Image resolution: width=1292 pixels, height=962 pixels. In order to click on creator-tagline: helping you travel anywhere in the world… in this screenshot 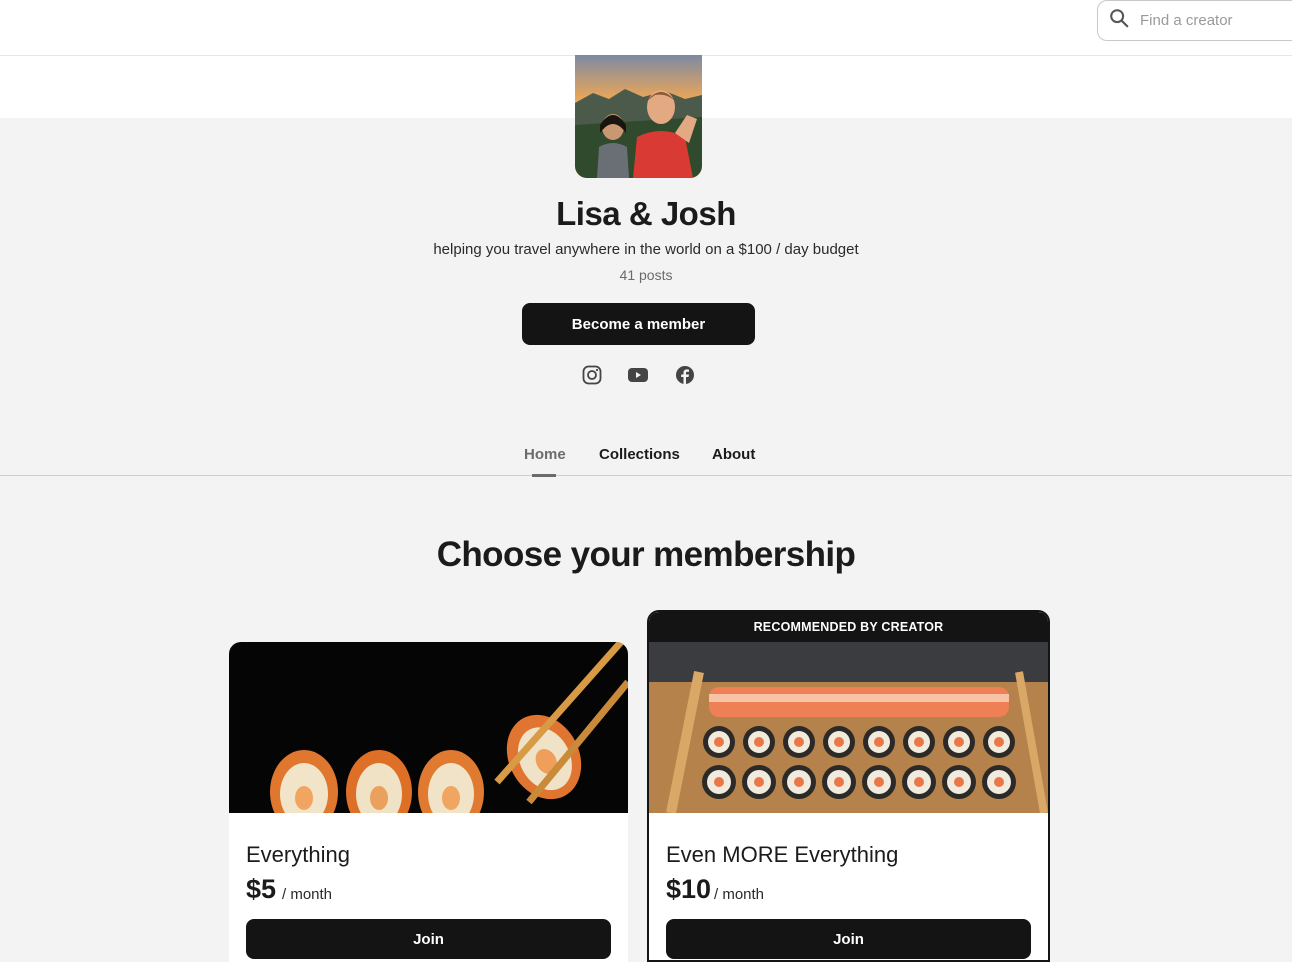, I will do `click(646, 249)`.